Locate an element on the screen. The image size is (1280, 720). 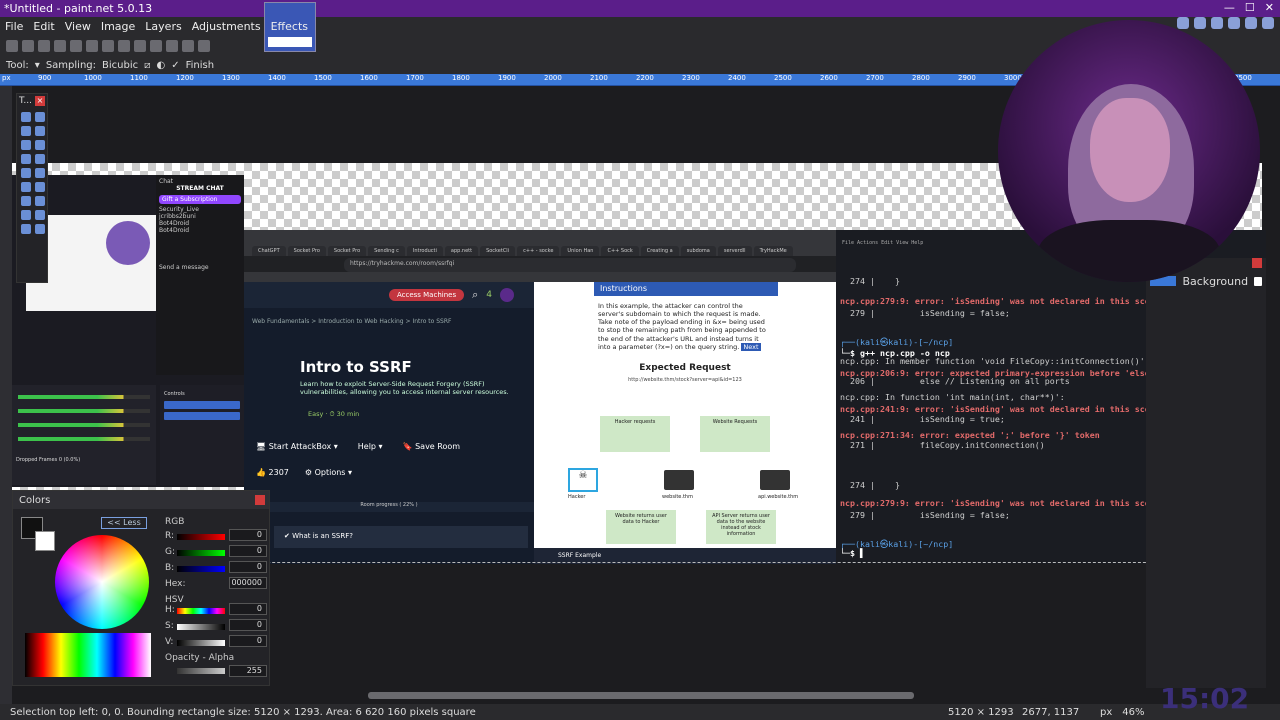
gradient-icon is located at coordinates (40, 173).